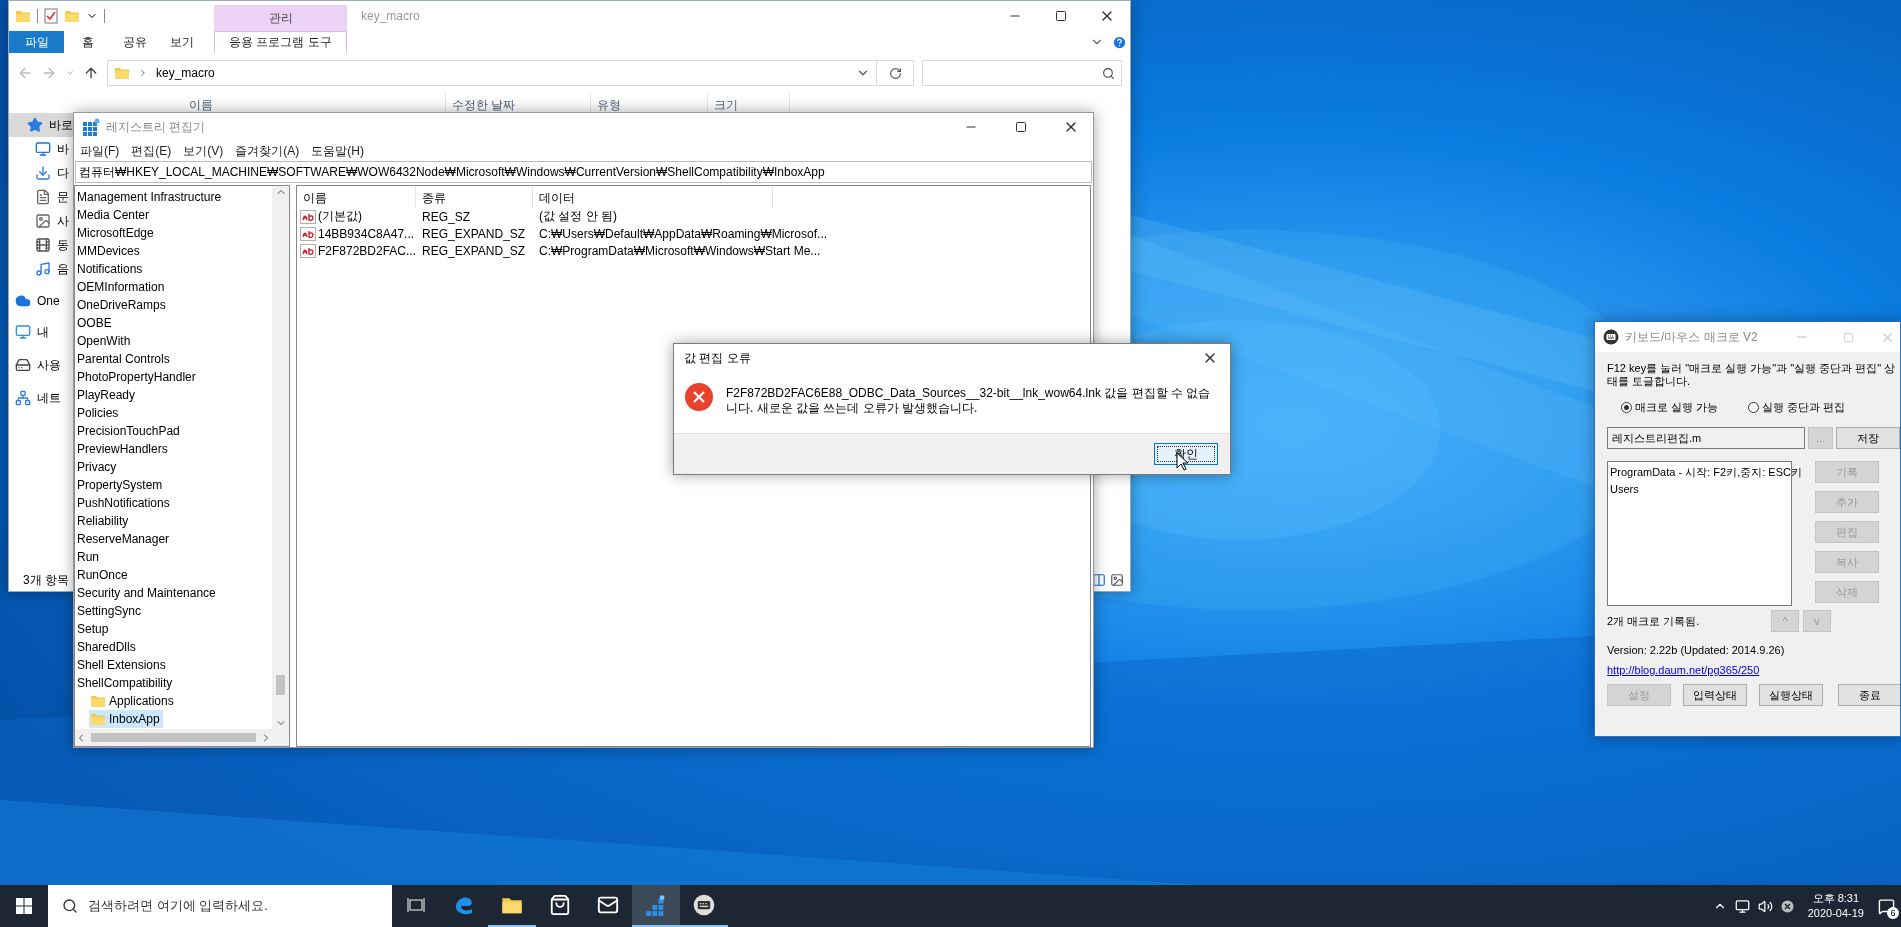  What do you see at coordinates (1797, 407) in the screenshot?
I see `radio-option: 실행 중단과 편집` at bounding box center [1797, 407].